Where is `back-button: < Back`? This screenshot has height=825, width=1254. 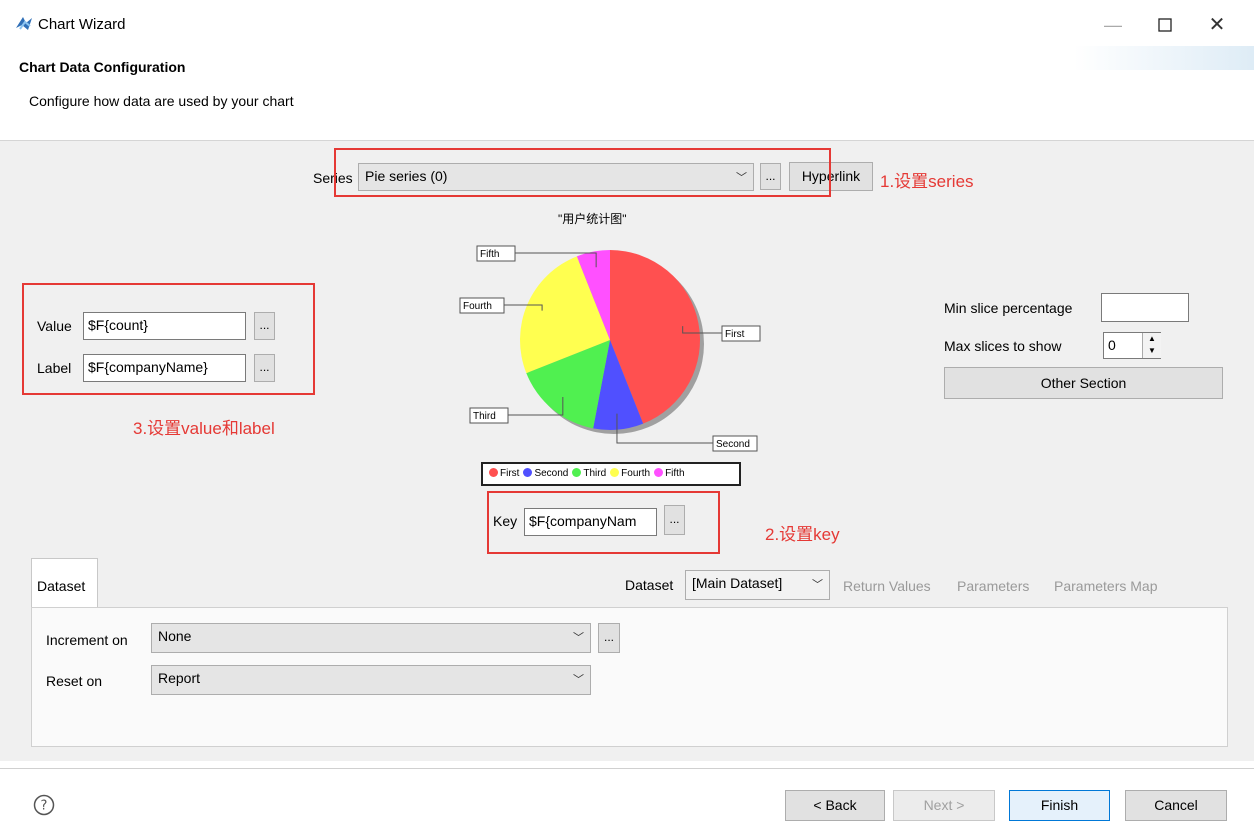
back-button: < Back is located at coordinates (835, 805).